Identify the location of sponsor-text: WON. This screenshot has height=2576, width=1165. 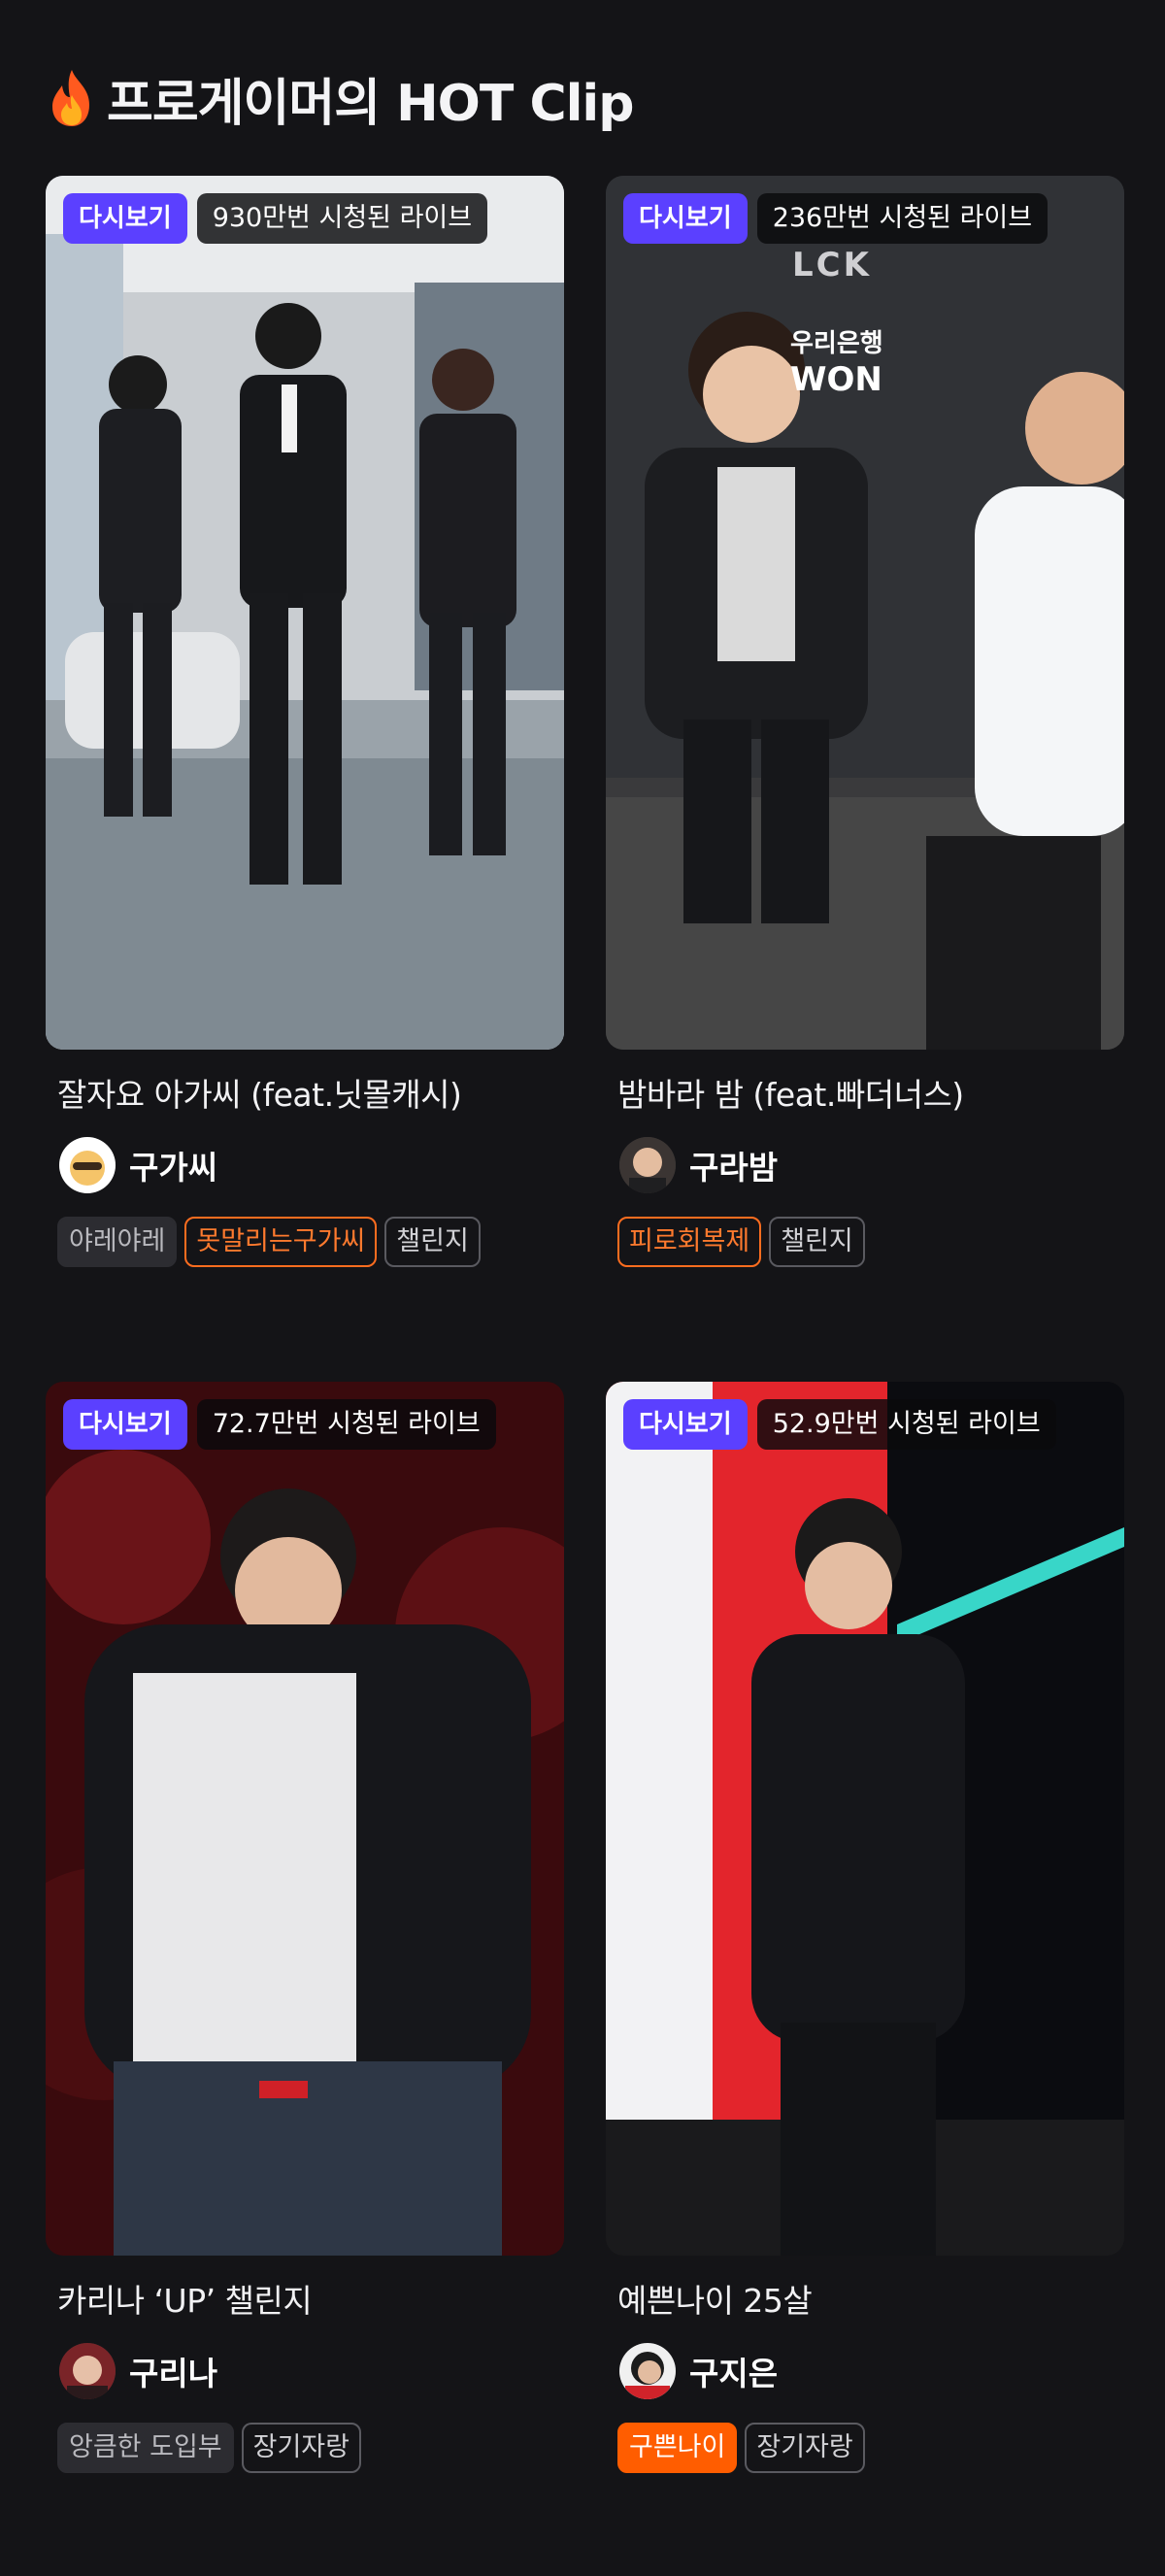
(836, 380).